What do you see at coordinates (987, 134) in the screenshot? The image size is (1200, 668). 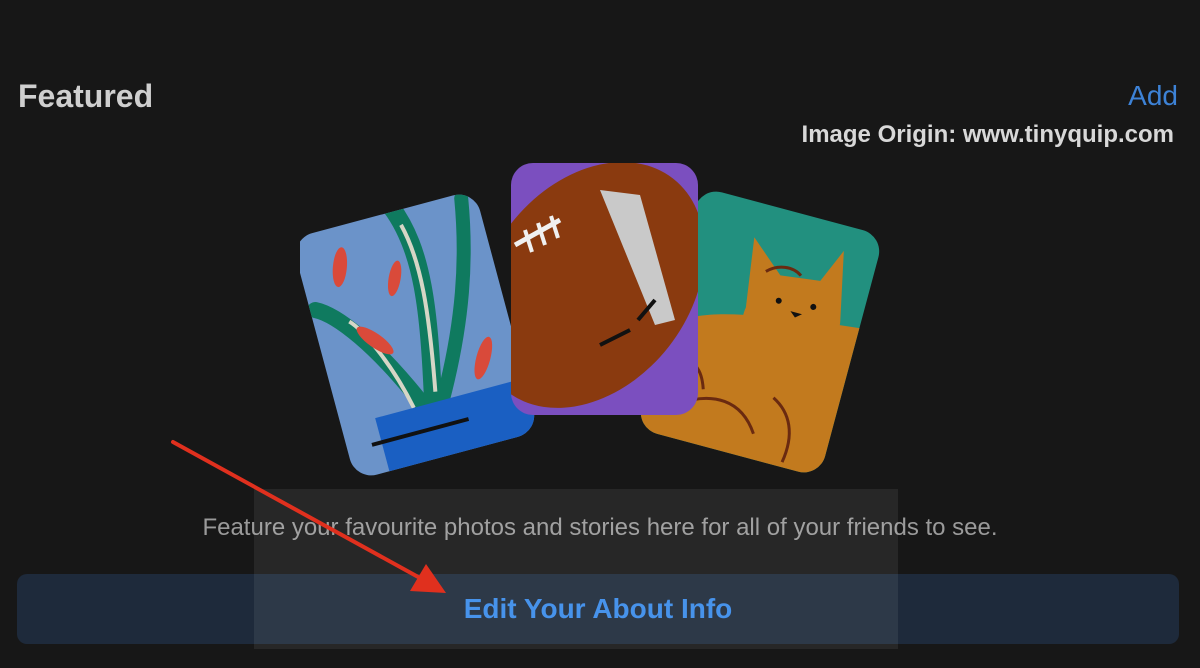 I see `watermark-text: Image Origin: www.tinyquip.com` at bounding box center [987, 134].